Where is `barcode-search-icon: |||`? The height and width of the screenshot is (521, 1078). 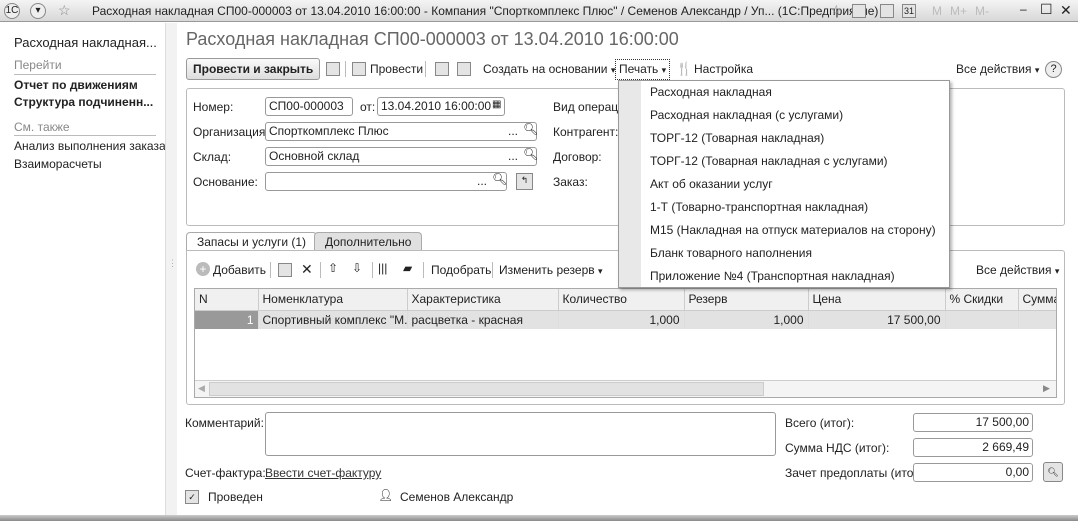 barcode-search-icon: ||| is located at coordinates (382, 268).